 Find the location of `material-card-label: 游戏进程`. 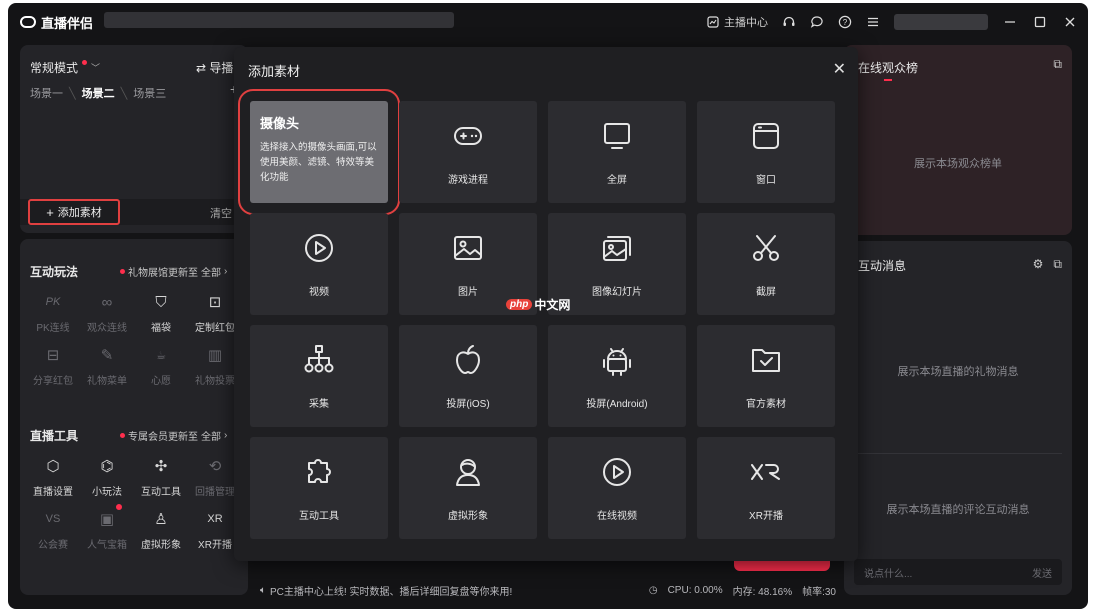

material-card-label: 游戏进程 is located at coordinates (468, 180).